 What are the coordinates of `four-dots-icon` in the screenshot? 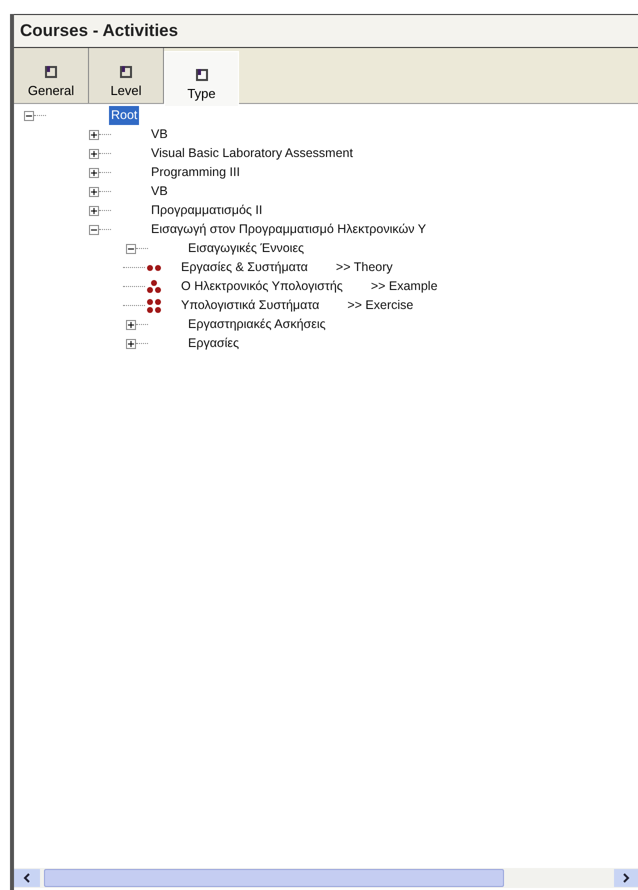 It's located at (154, 306).